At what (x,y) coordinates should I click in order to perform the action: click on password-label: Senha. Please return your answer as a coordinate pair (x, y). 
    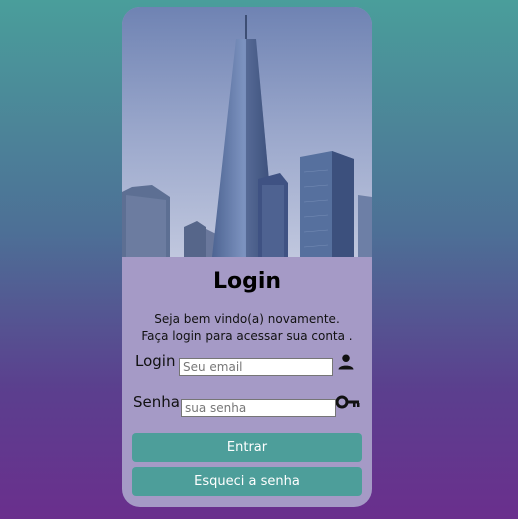
    Looking at the image, I should click on (156, 402).